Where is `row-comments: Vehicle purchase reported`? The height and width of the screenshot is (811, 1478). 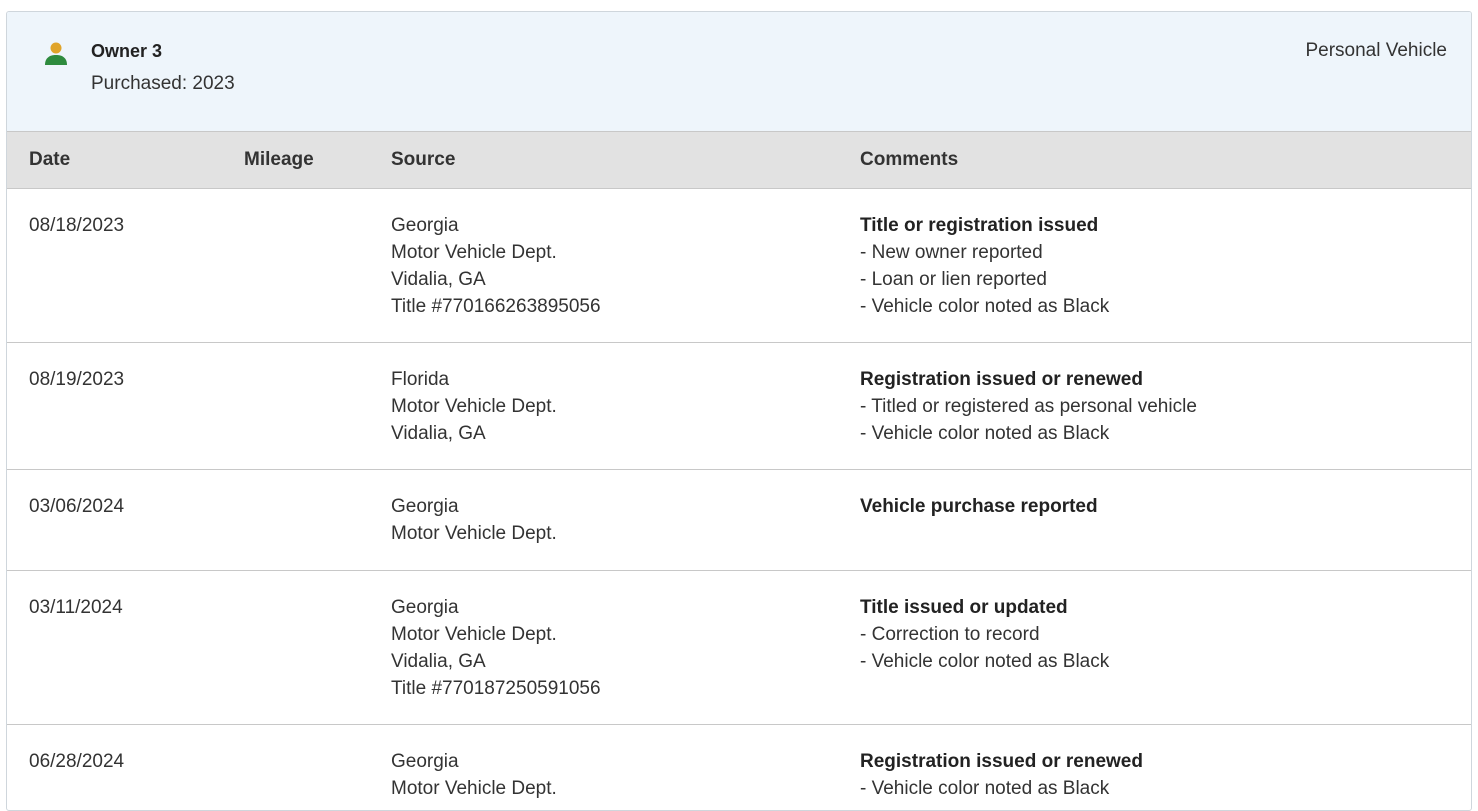 row-comments: Vehicle purchase reported is located at coordinates (979, 506).